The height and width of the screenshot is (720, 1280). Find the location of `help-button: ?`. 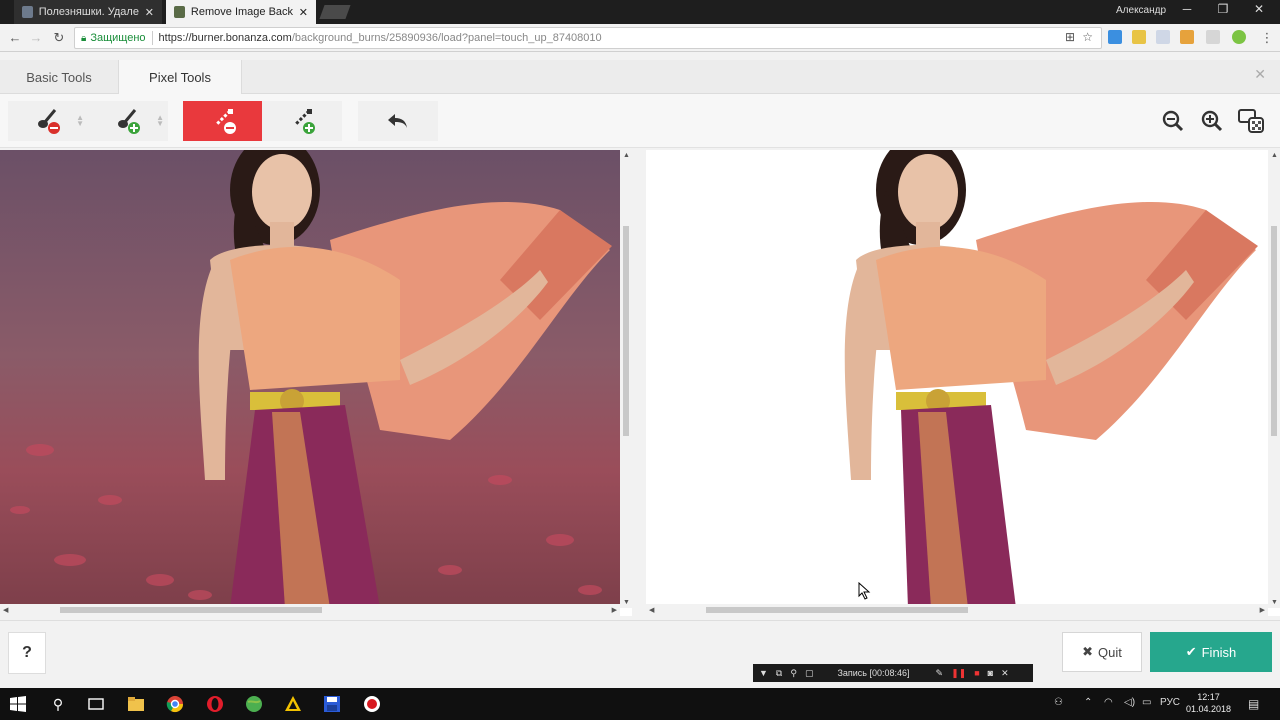

help-button: ? is located at coordinates (27, 653).